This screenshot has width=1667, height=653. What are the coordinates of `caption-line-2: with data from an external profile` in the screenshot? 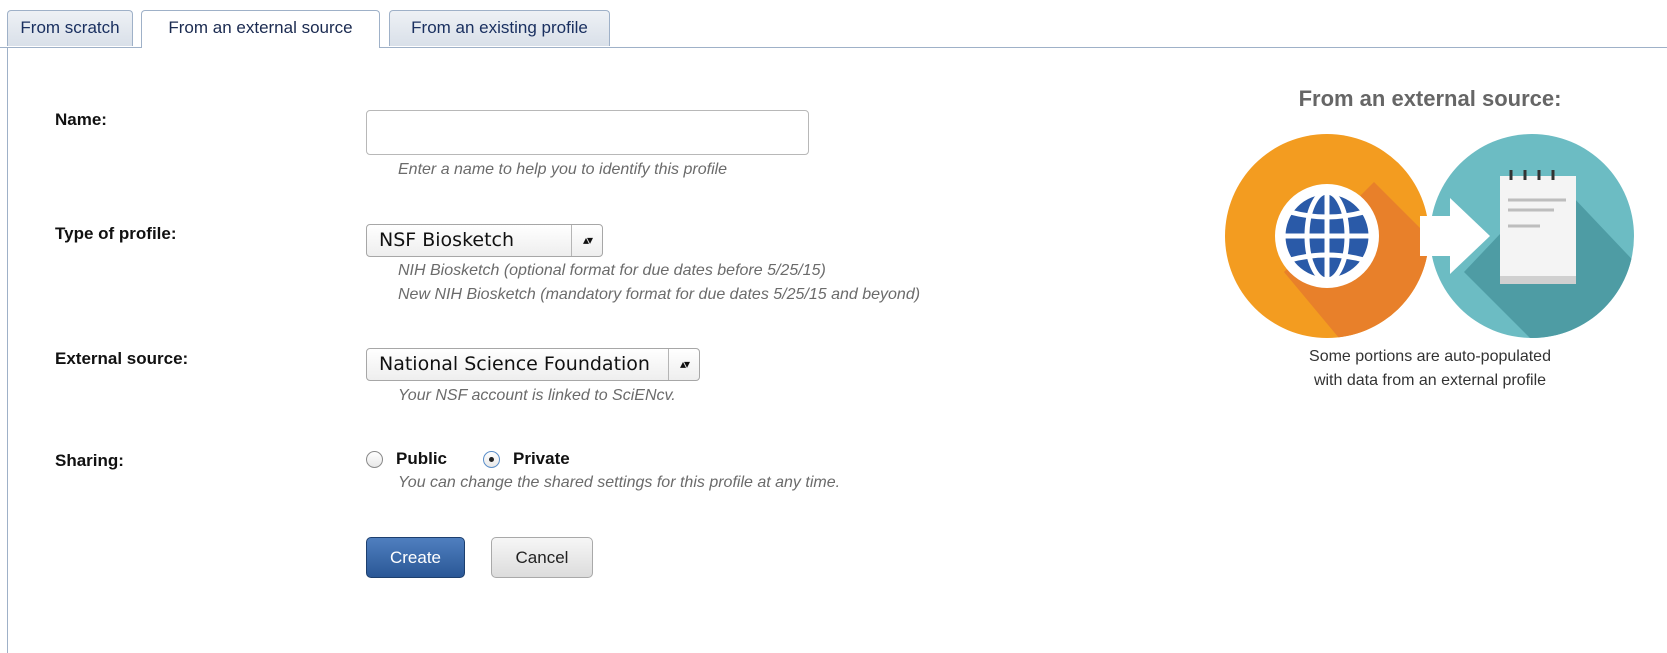 It's located at (1430, 380).